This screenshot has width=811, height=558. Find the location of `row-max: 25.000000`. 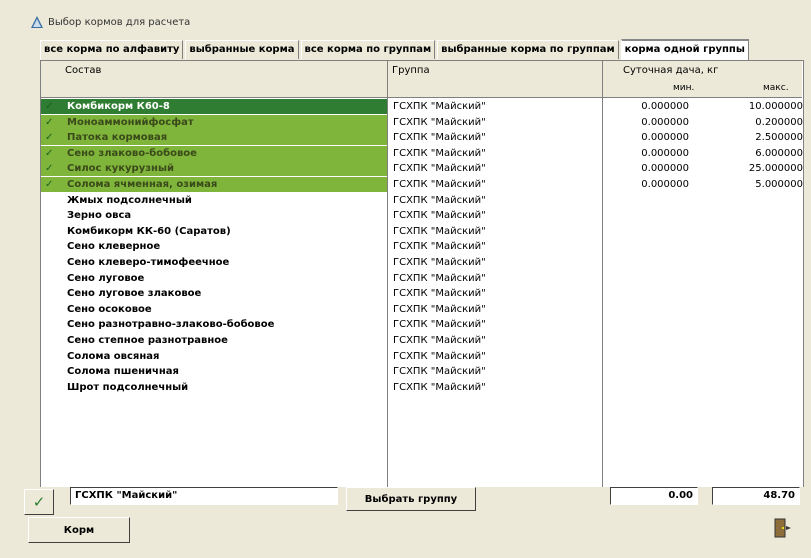

row-max: 25.000000 is located at coordinates (775, 169).